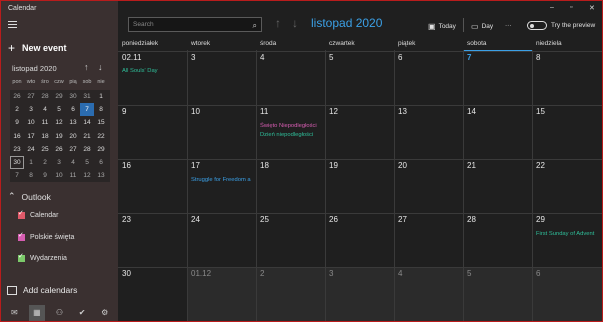 The image size is (603, 322). I want to click on hamburger-icon, so click(12, 25).